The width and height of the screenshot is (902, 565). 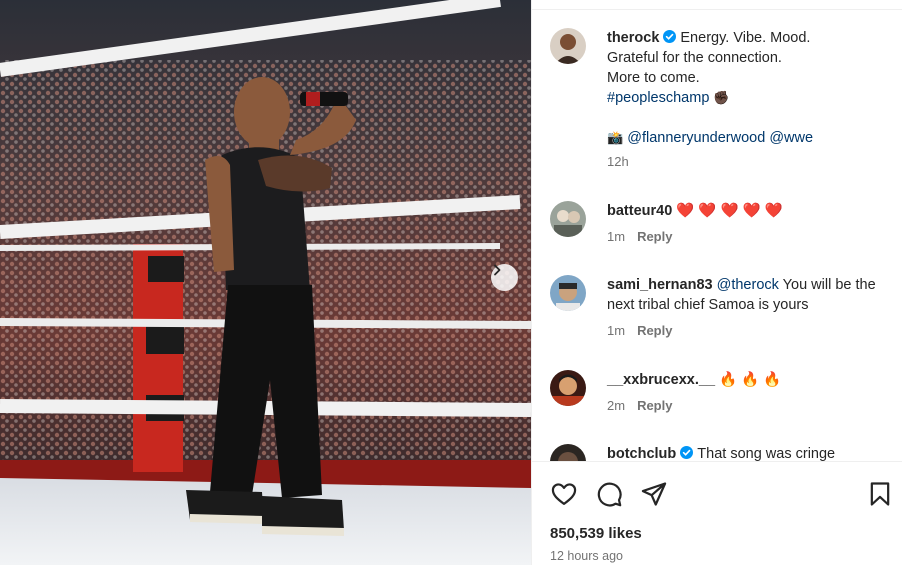 I want to click on next-image-button, so click(x=504, y=277).